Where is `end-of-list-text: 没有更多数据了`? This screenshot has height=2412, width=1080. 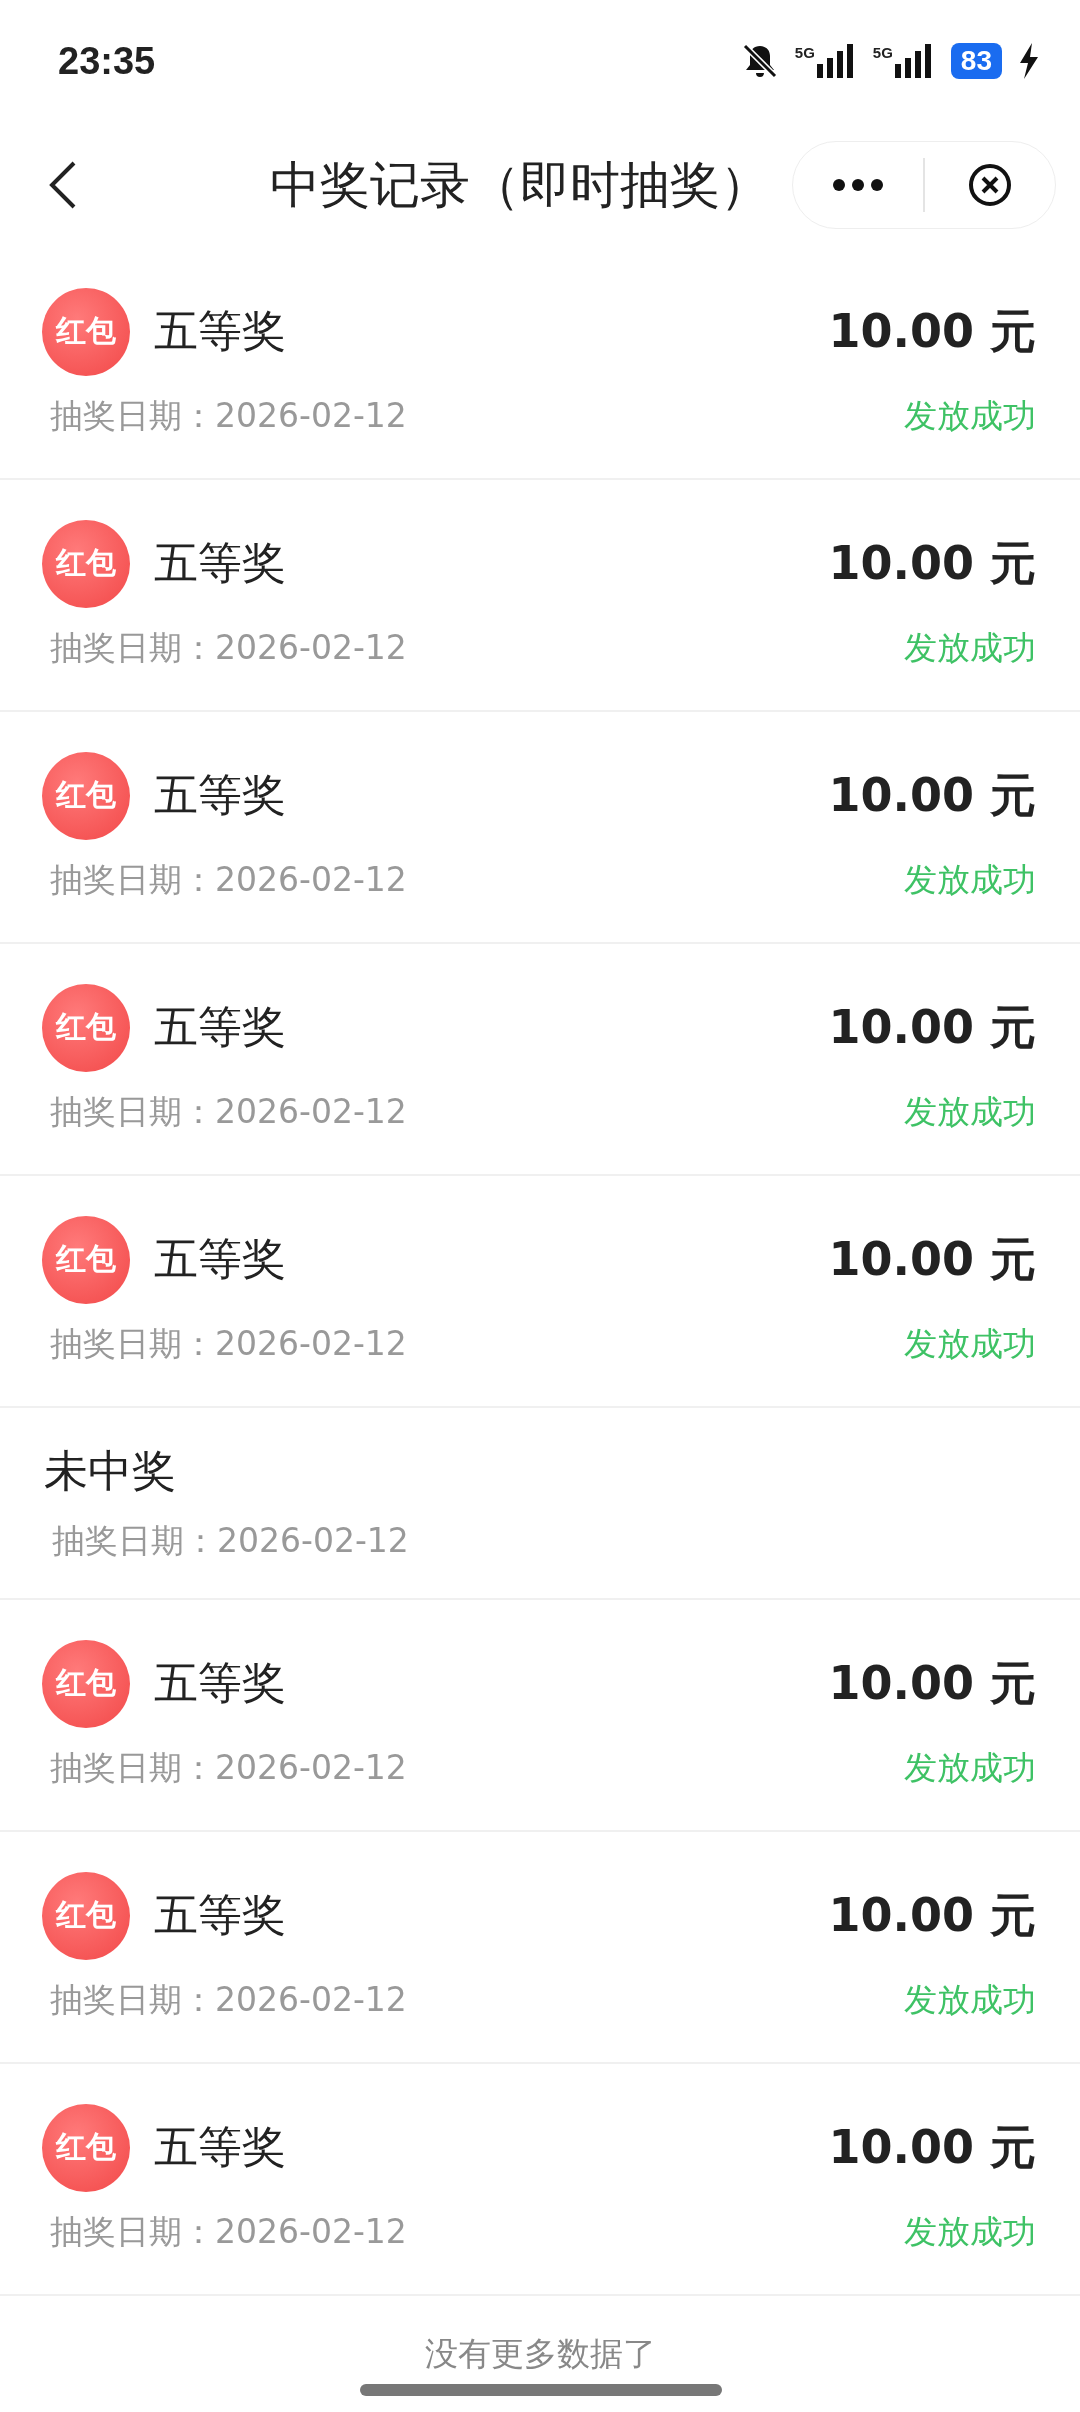
end-of-list-text: 没有更多数据了 is located at coordinates (540, 2353).